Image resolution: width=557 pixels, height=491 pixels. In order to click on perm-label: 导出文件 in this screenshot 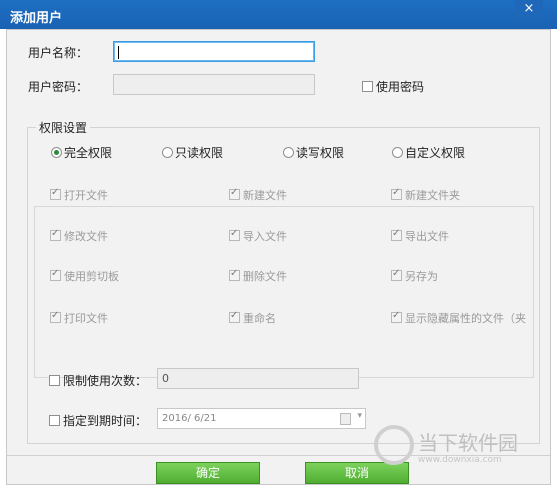, I will do `click(427, 236)`.